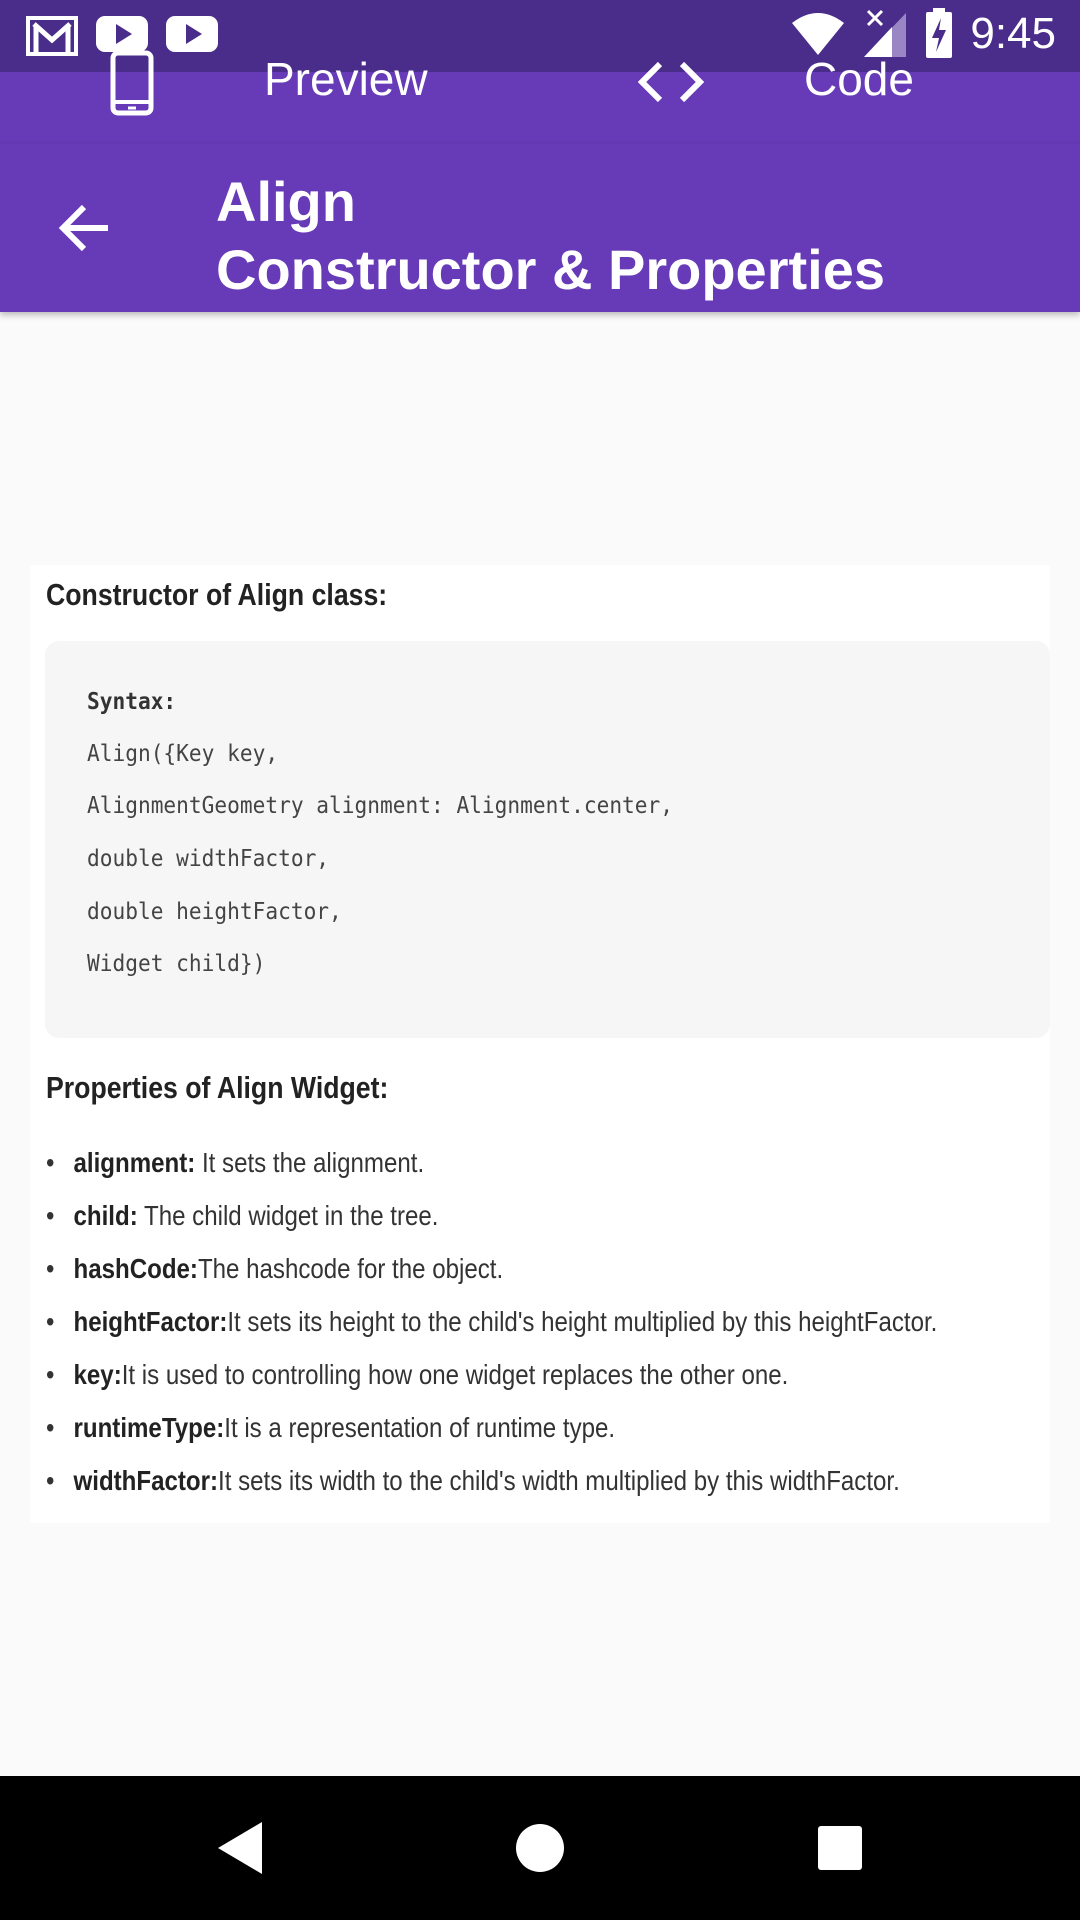  What do you see at coordinates (550, 236) in the screenshot?
I see `page-title: Align Constructor & Properties` at bounding box center [550, 236].